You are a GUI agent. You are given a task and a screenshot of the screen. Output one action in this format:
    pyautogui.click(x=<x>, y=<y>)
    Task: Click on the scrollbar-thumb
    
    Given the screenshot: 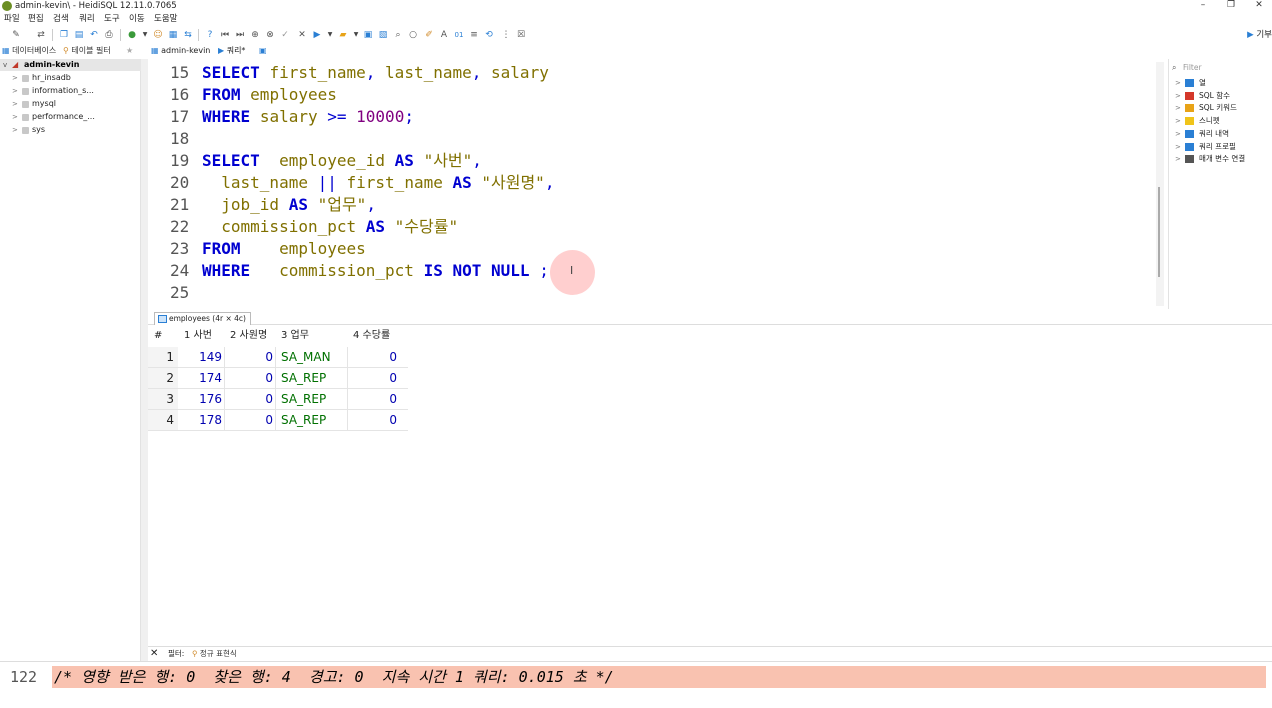 What is the action you would take?
    pyautogui.click(x=1159, y=232)
    